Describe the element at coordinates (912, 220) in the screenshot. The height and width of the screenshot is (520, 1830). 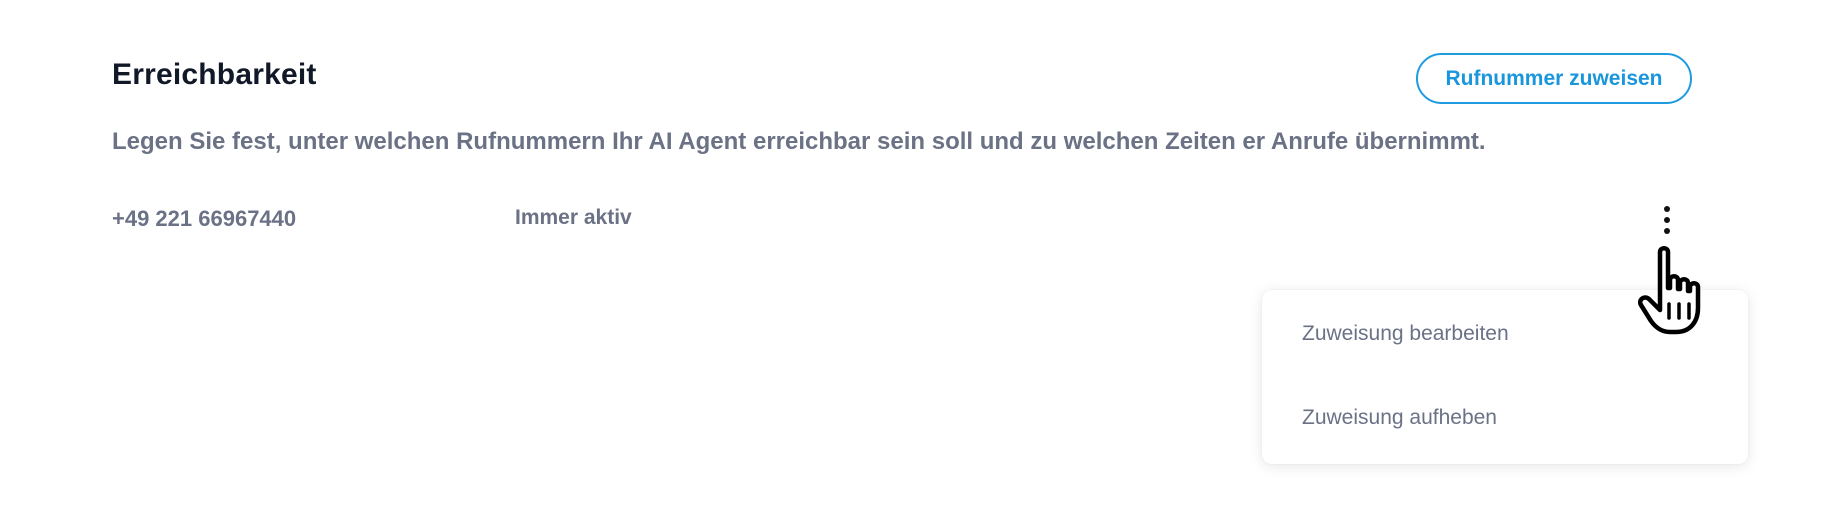
I see `number-row: +49 221 66967440 Immer aktiv` at that location.